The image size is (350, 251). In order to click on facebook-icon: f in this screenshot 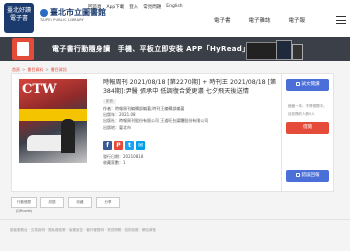, I will do `click(107, 145)`.